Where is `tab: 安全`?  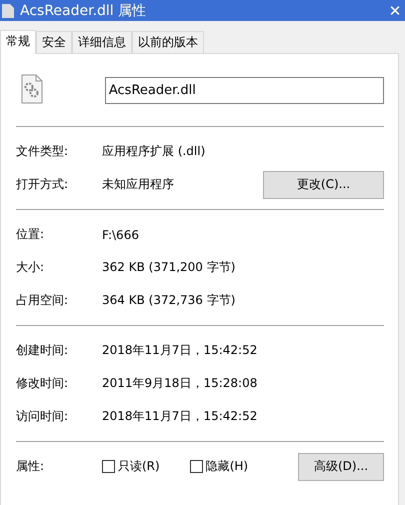
tab: 安全 is located at coordinates (54, 42).